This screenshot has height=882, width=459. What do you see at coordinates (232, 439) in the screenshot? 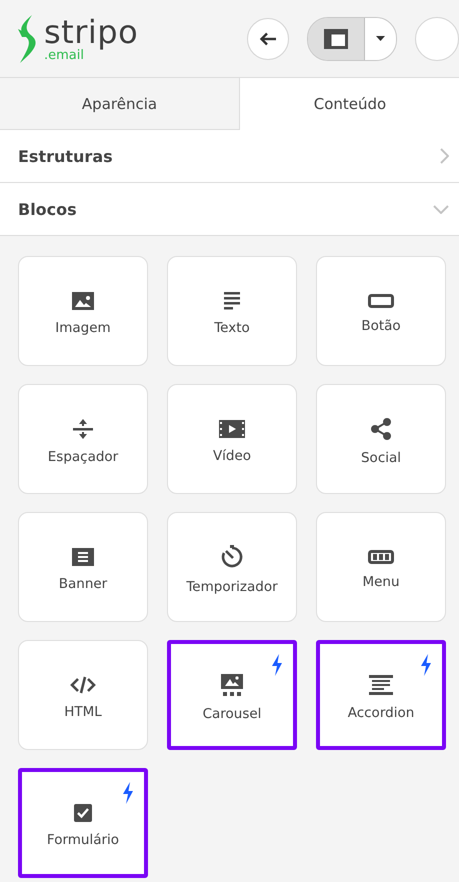
I see `block-card: Vídeo` at bounding box center [232, 439].